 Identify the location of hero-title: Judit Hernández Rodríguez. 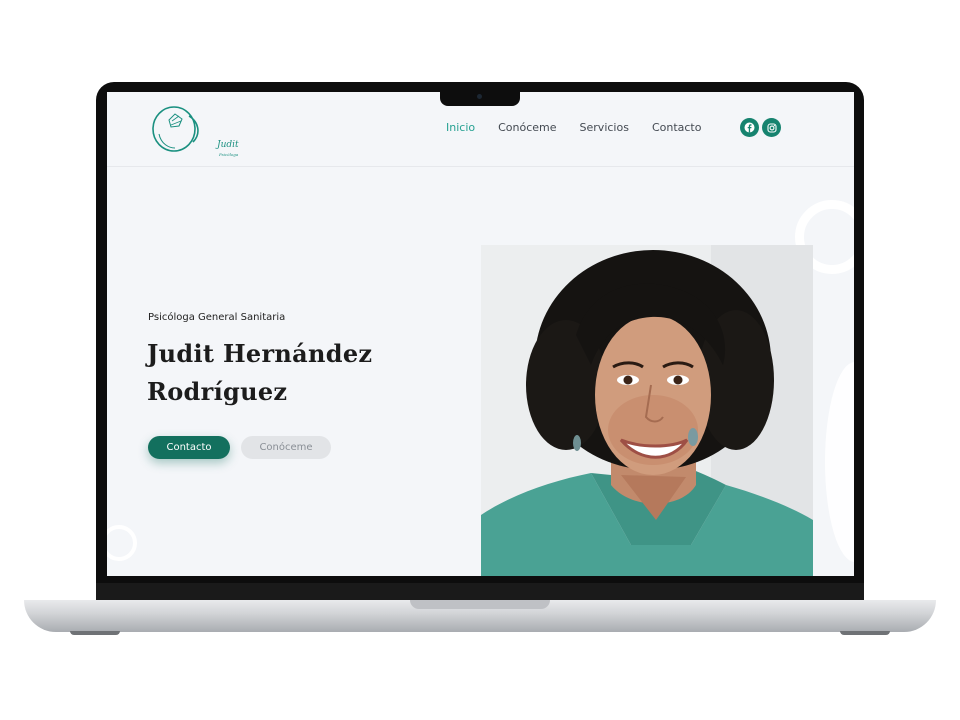
(292, 373).